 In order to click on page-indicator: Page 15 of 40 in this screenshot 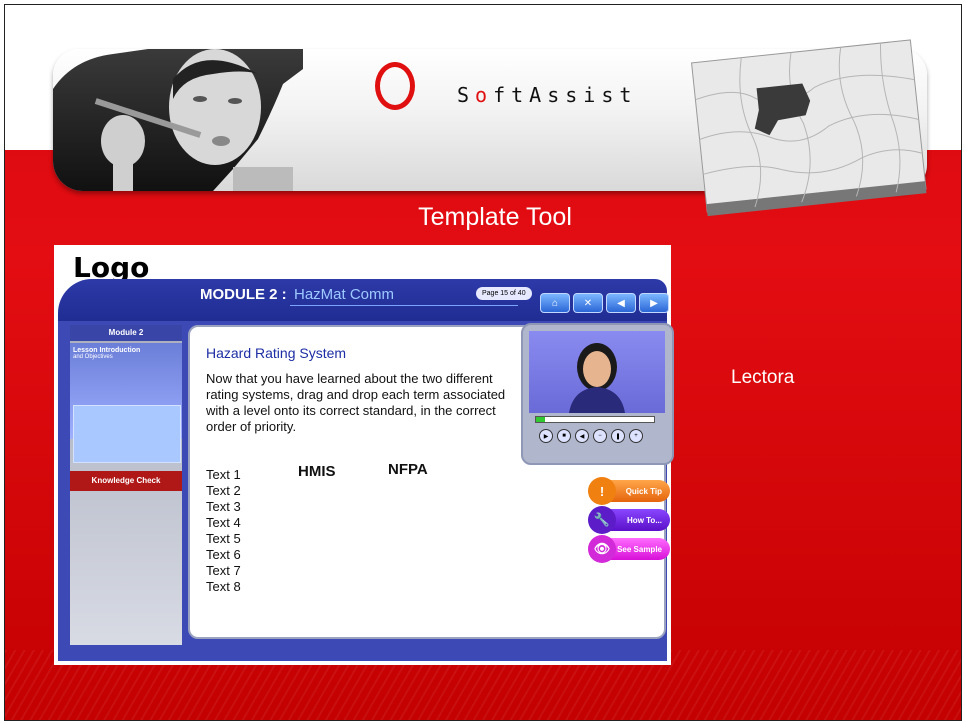, I will do `click(504, 293)`.